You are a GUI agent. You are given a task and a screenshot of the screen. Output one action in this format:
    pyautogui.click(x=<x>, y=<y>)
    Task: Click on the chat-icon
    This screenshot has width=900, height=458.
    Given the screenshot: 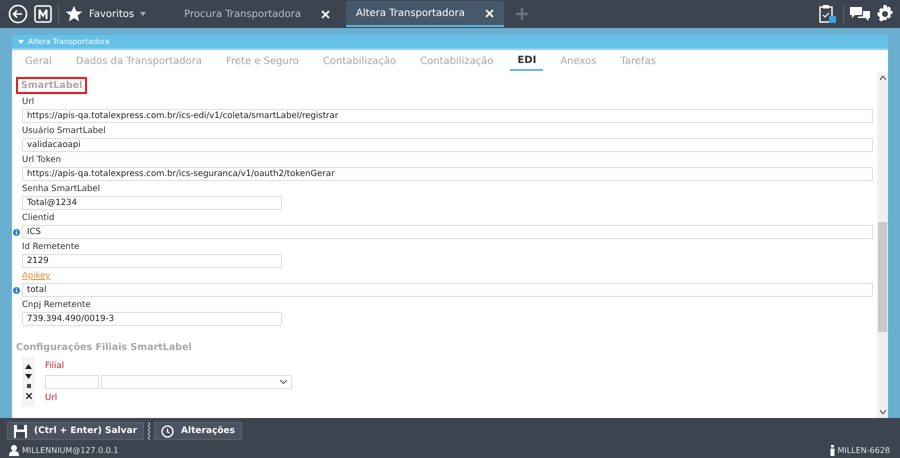 What is the action you would take?
    pyautogui.click(x=860, y=14)
    